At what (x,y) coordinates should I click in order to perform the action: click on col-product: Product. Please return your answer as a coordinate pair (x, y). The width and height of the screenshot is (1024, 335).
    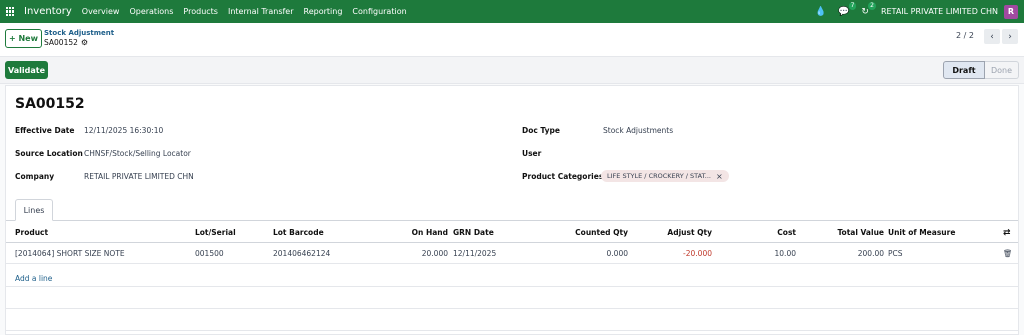
    Looking at the image, I should click on (31, 232).